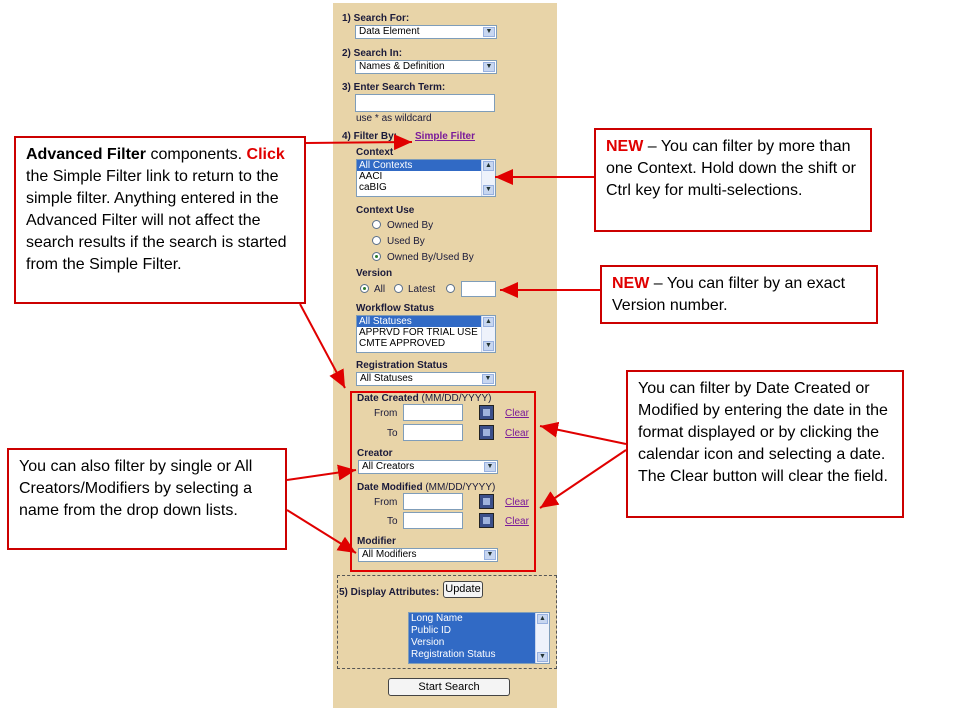  I want to click on arrow-to-date-modified, so click(583, 479).